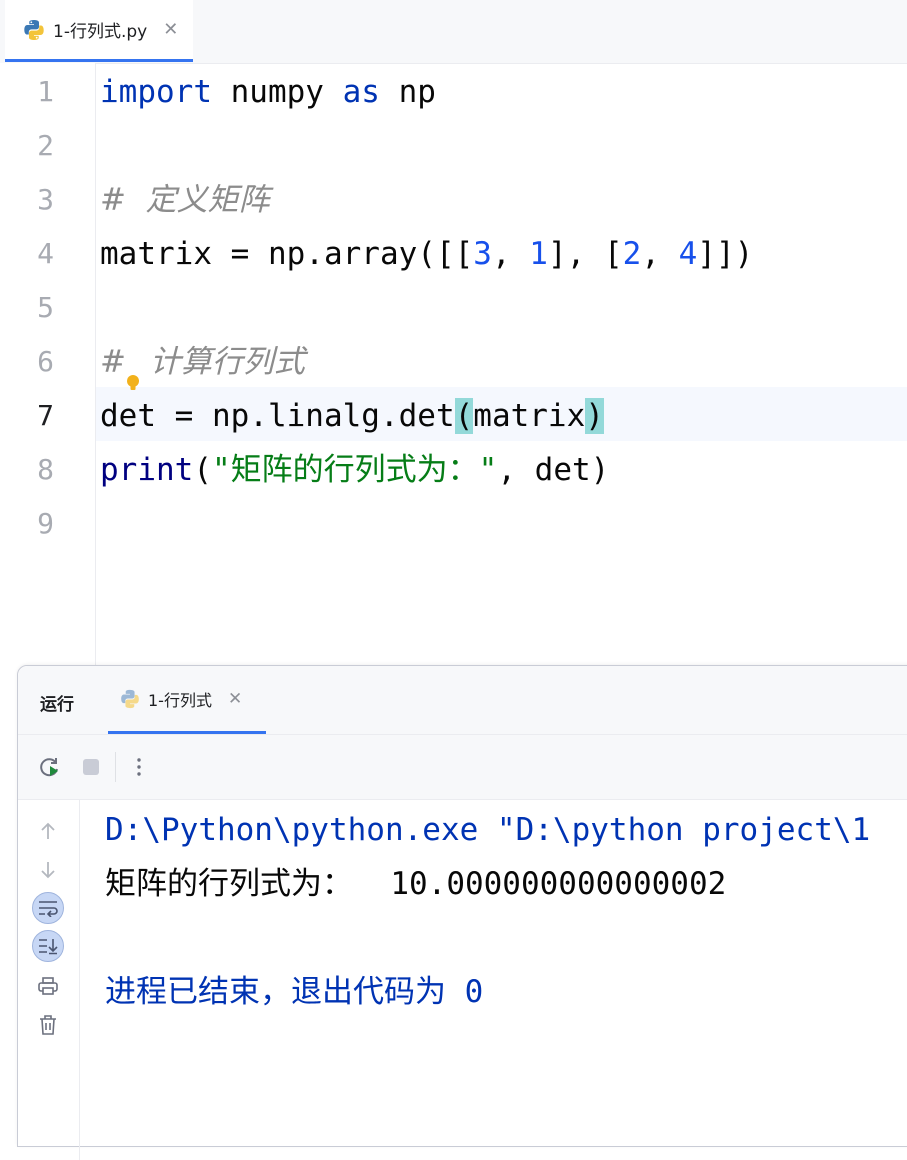  What do you see at coordinates (277, 92) in the screenshot?
I see `code-token: numpy` at bounding box center [277, 92].